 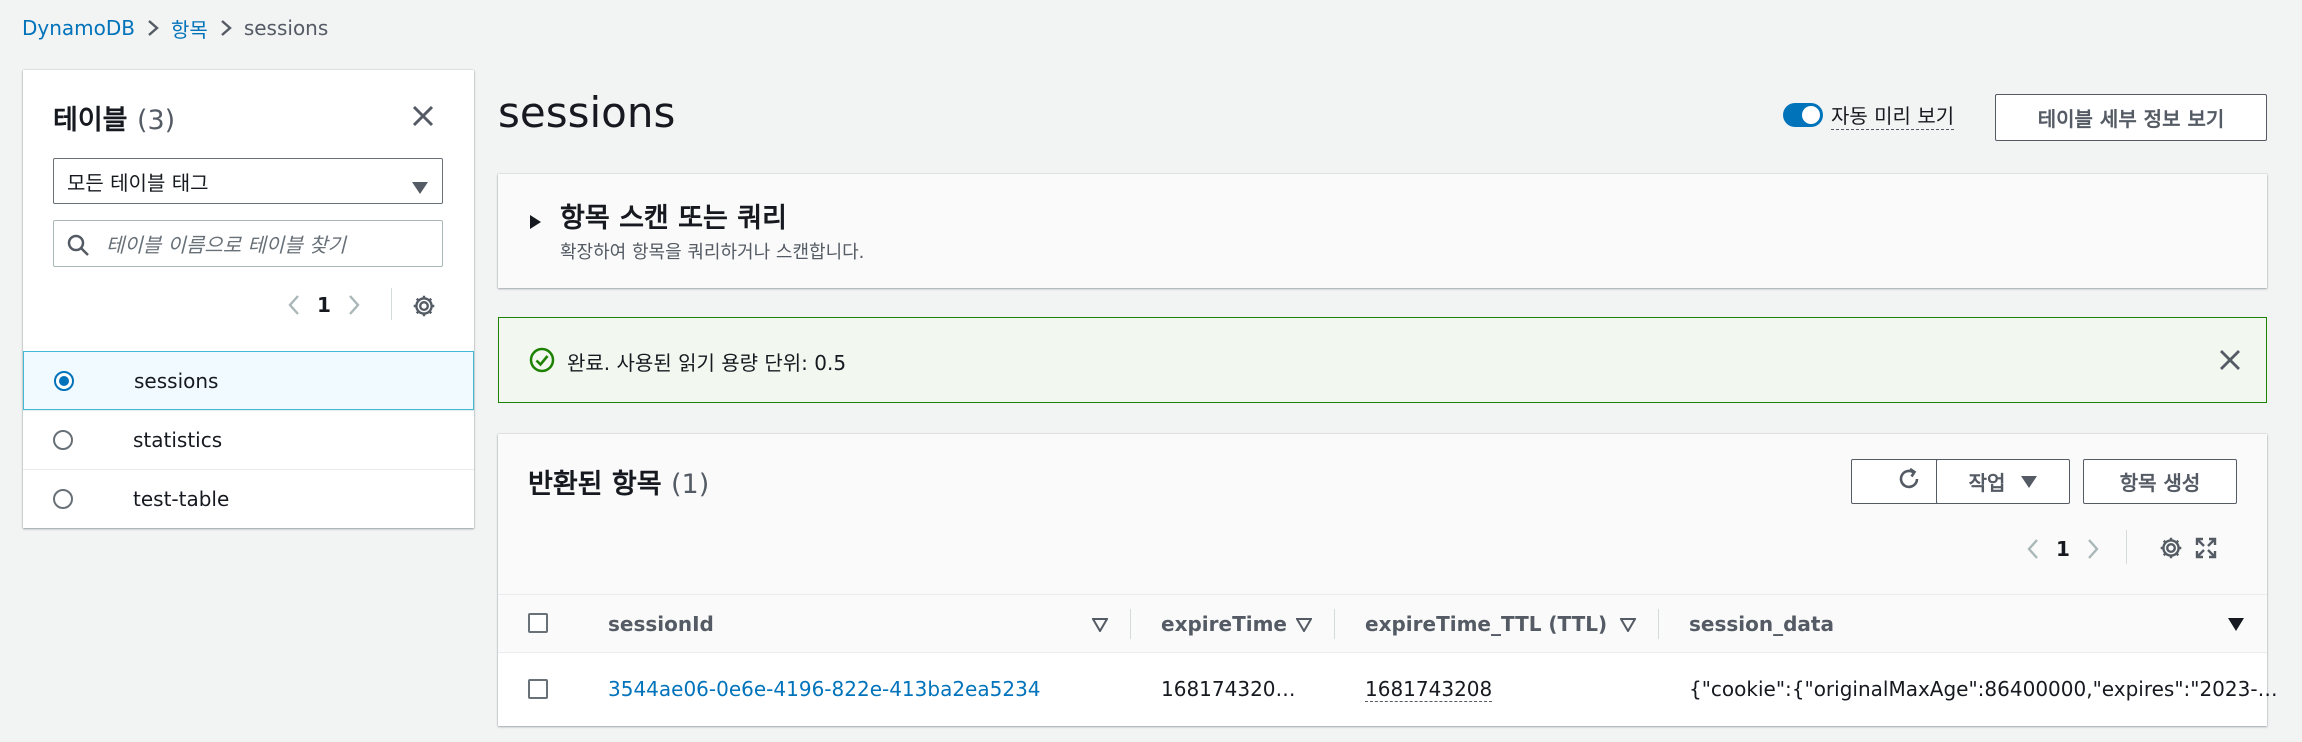 What do you see at coordinates (2236, 626) in the screenshot?
I see `sort-descending-icon` at bounding box center [2236, 626].